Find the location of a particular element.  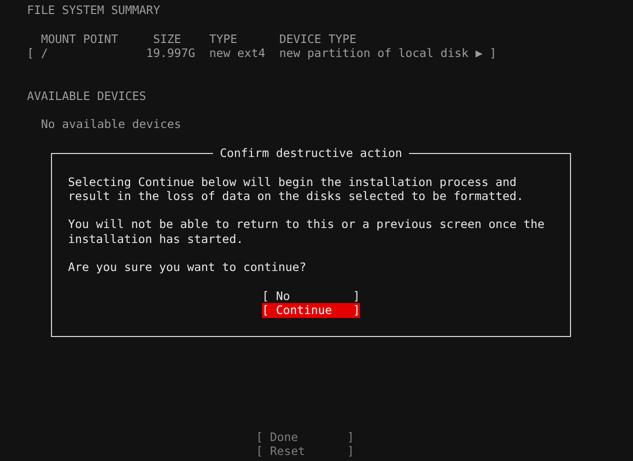

table-cell-text: new ext4 is located at coordinates (237, 53).